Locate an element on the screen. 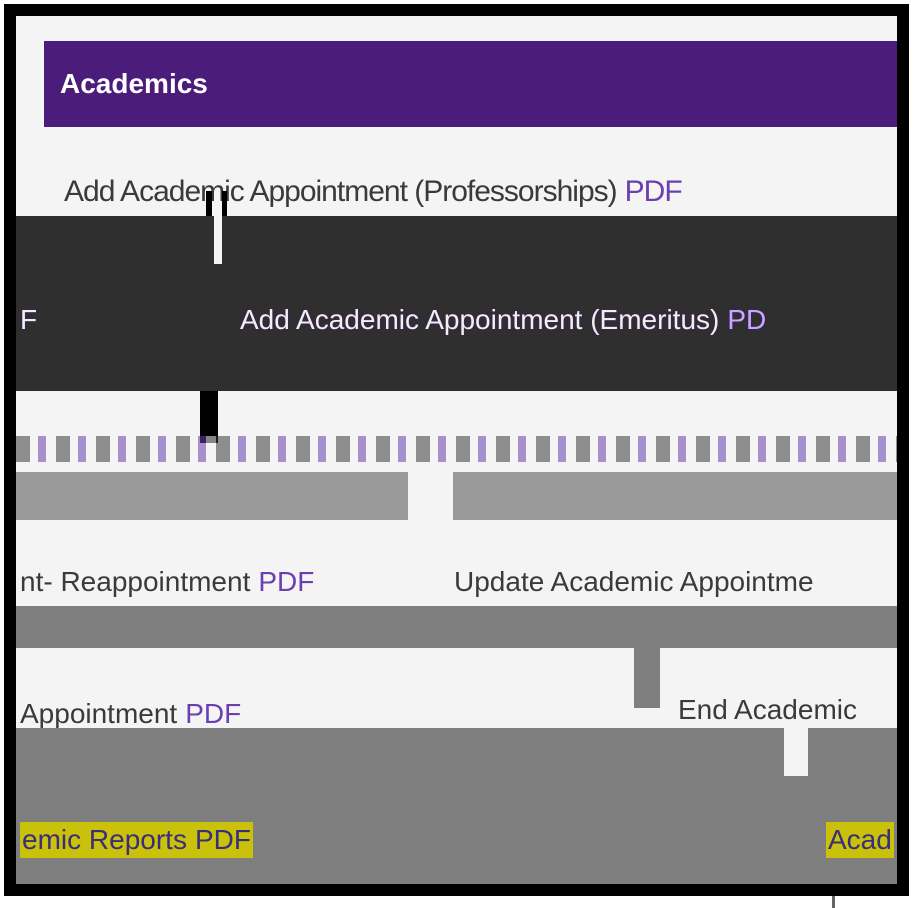 This screenshot has height=908, width=921. fragment-f: F is located at coordinates (29, 319).